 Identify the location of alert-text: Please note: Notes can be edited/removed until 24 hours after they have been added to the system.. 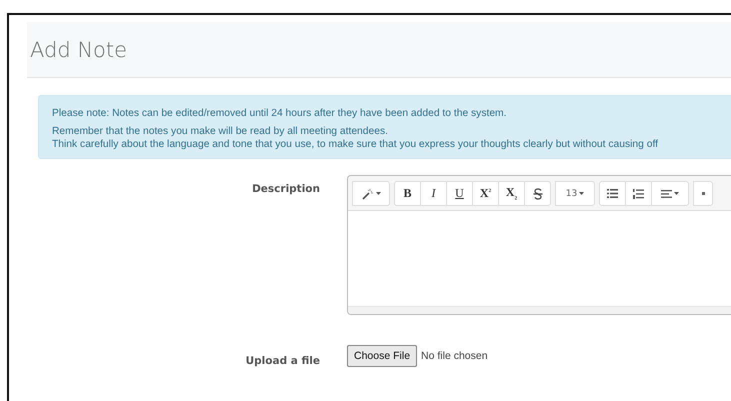
(280, 113).